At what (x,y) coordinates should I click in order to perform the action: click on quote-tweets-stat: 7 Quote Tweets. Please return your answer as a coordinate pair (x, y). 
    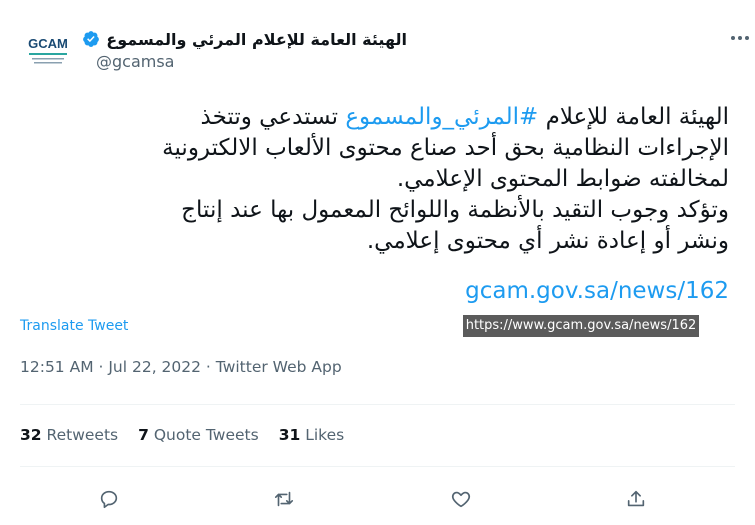
    Looking at the image, I should click on (198, 435).